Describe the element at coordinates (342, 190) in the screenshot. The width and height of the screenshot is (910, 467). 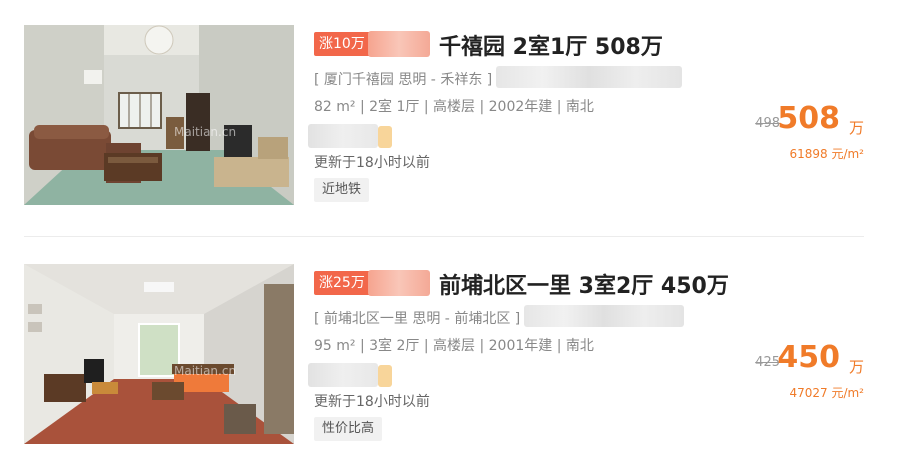
I see `feature-badge: 近地铁` at that location.